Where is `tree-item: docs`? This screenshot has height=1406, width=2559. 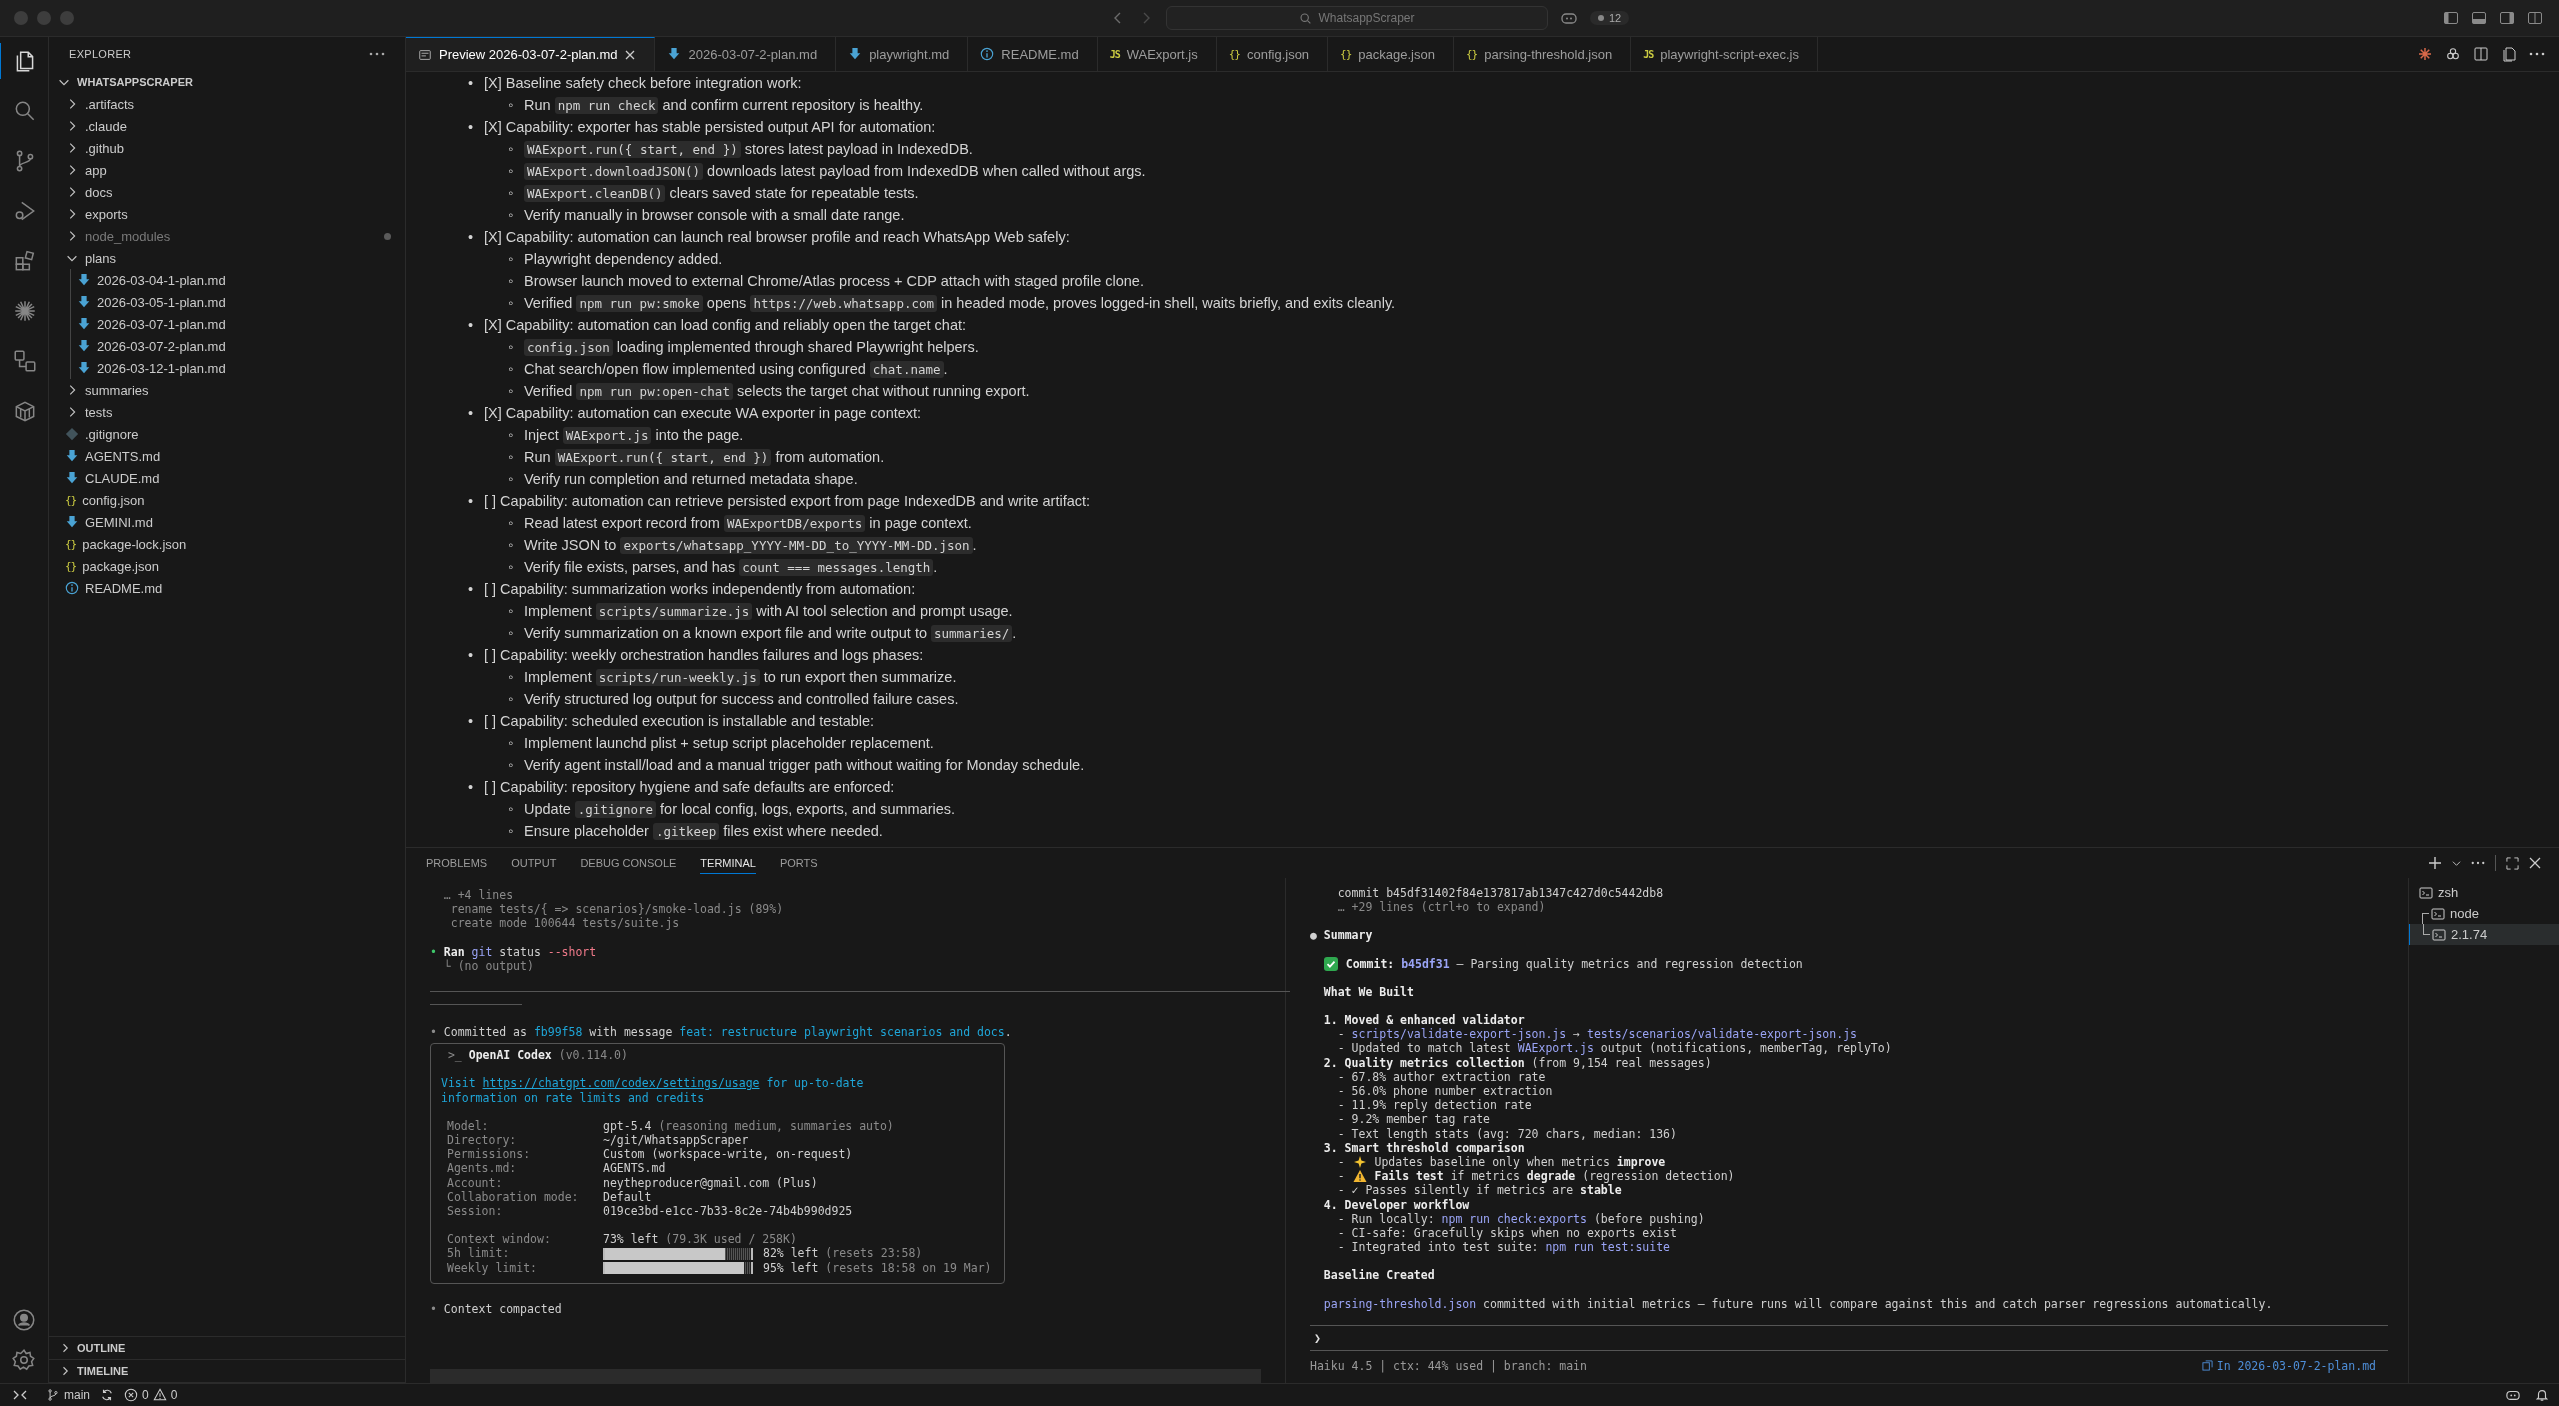
tree-item: docs is located at coordinates (99, 192).